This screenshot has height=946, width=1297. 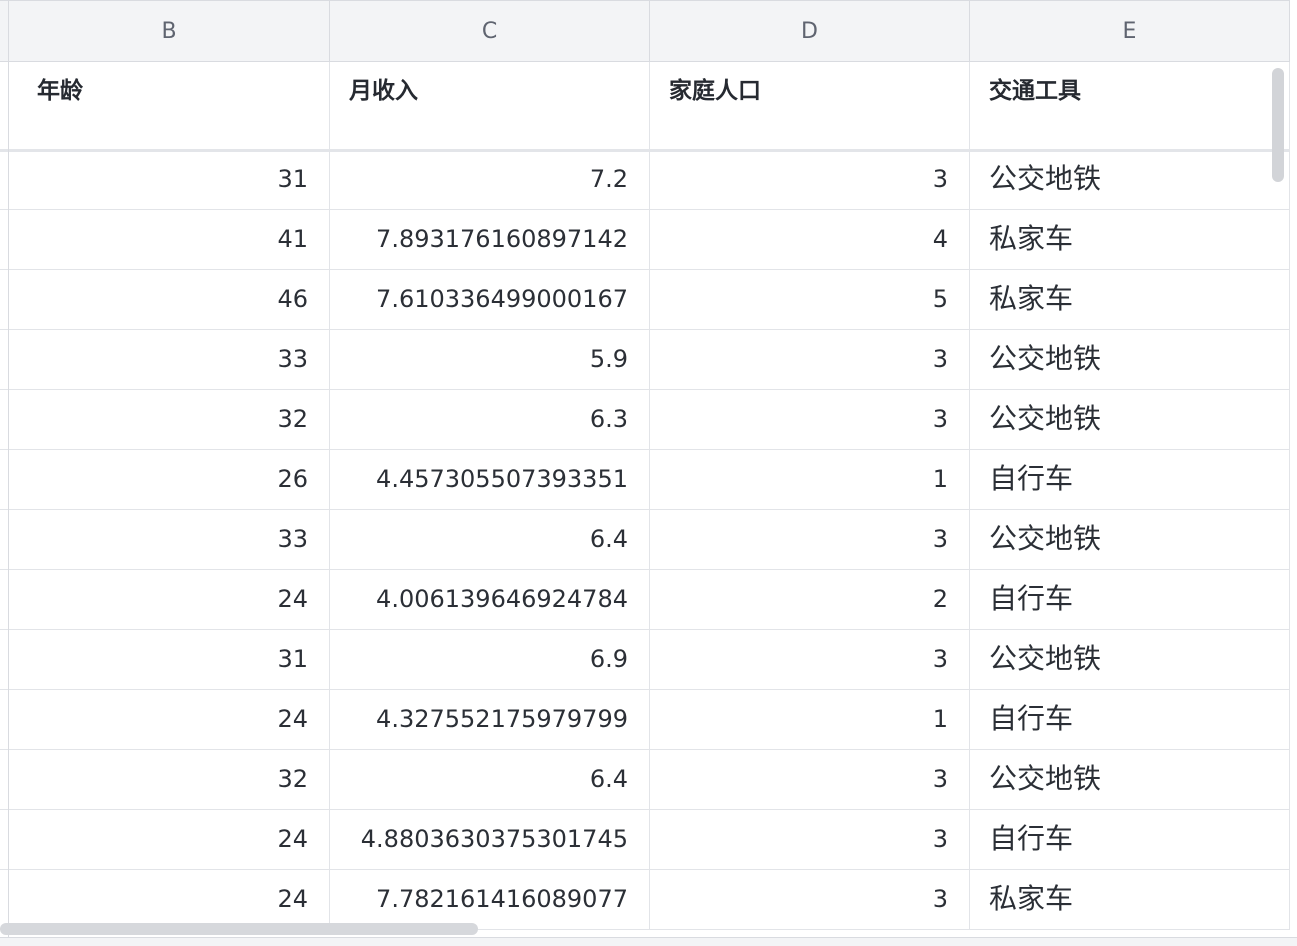 What do you see at coordinates (810, 299) in the screenshot?
I see `cell-family: 5` at bounding box center [810, 299].